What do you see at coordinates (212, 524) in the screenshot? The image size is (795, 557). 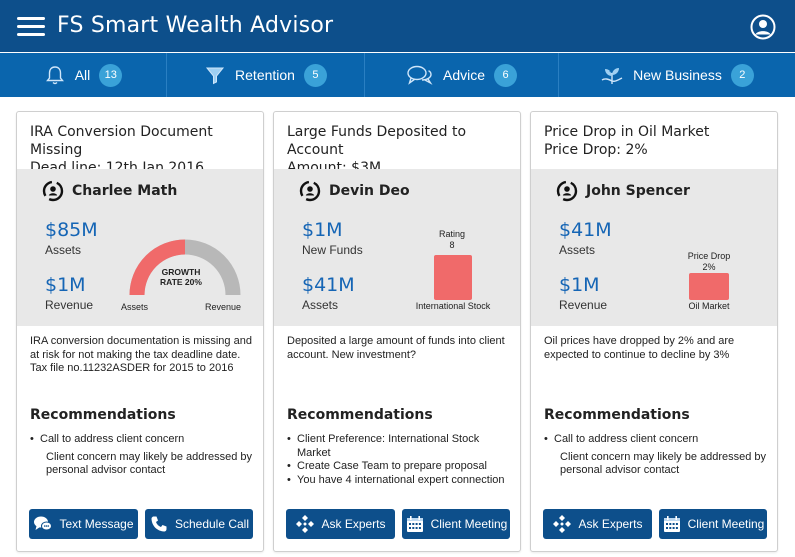 I see `button-label: Schedule Call` at bounding box center [212, 524].